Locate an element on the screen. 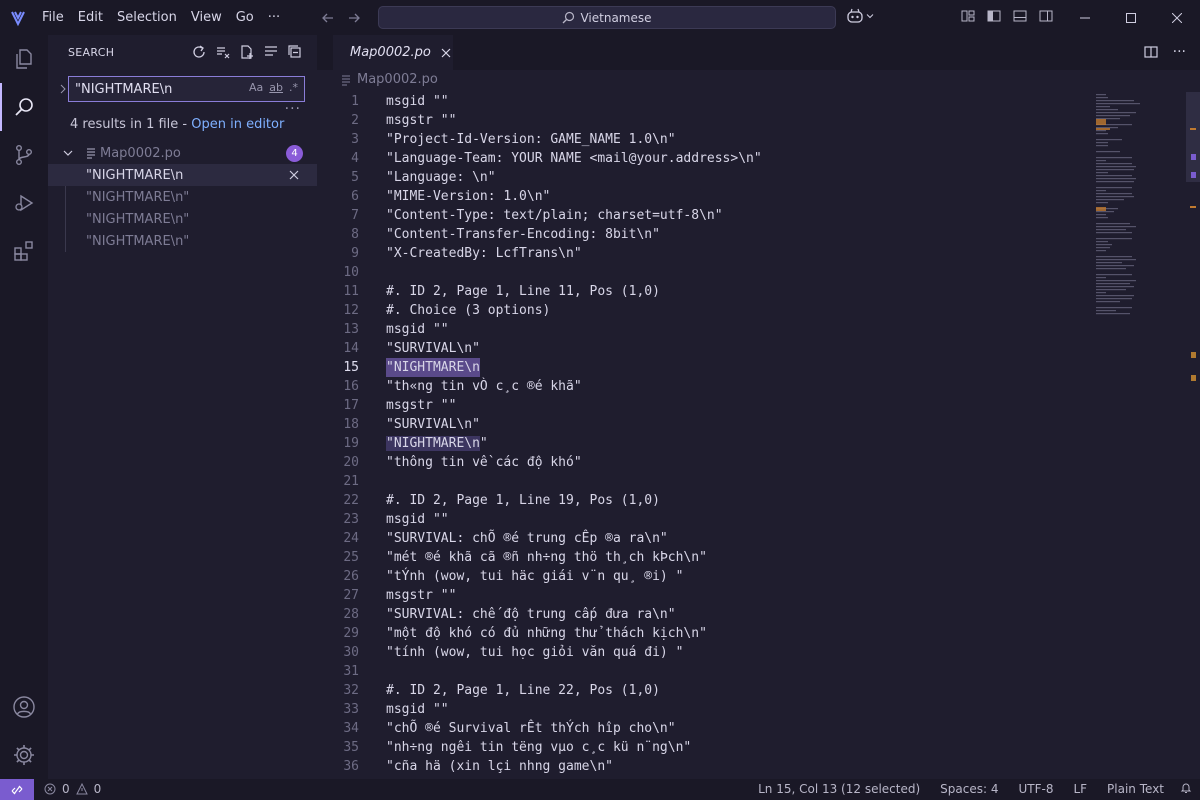  toggle-panel-icon is located at coordinates (1020, 16).